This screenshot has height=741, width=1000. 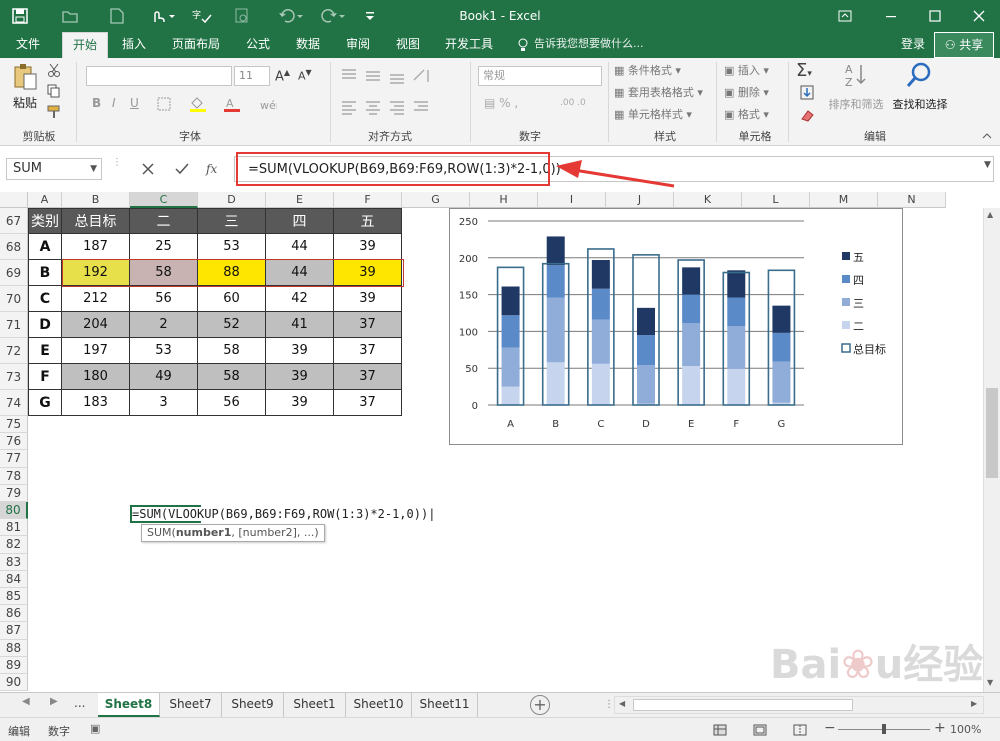 I want to click on page-break-view-icon, so click(x=800, y=730).